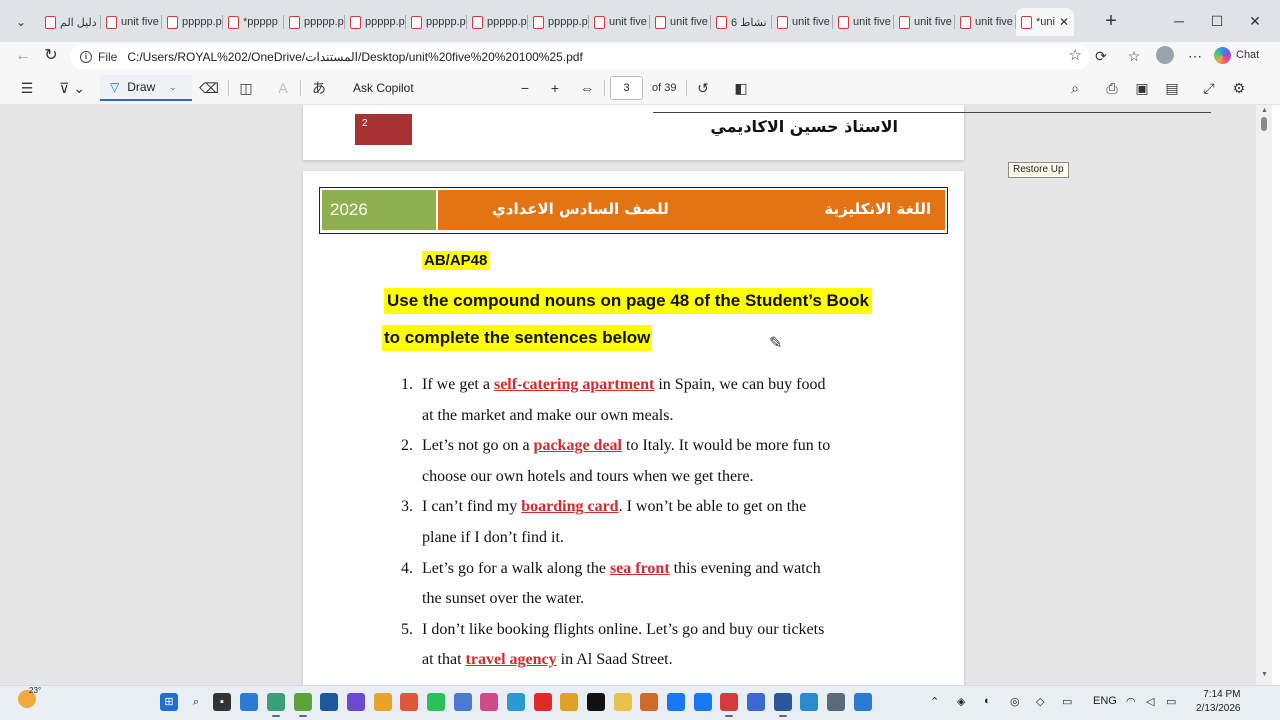 Image resolution: width=1280 pixels, height=720 pixels. Describe the element at coordinates (623, 702) in the screenshot. I see `file-explorer-icon` at that location.